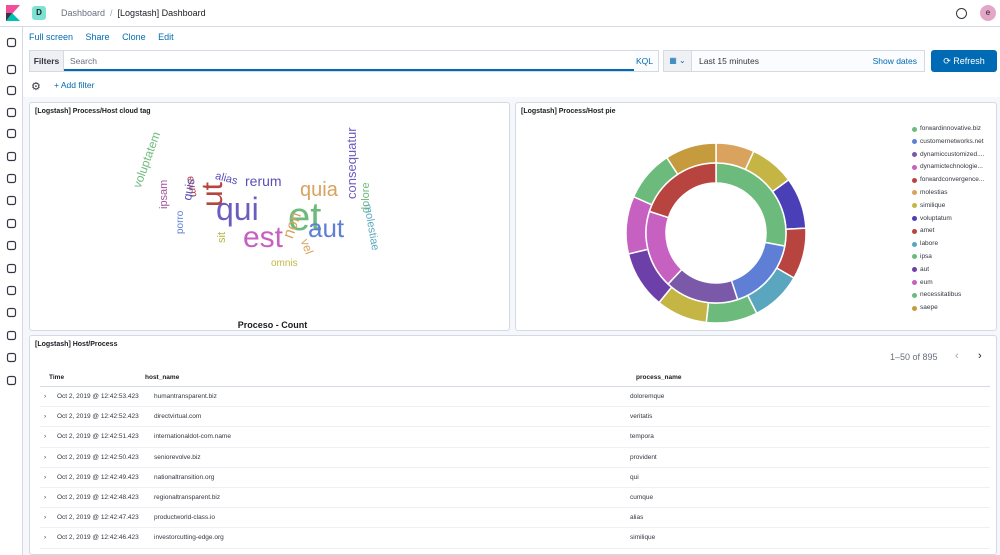  I want to click on legend-label: eum, so click(926, 282).